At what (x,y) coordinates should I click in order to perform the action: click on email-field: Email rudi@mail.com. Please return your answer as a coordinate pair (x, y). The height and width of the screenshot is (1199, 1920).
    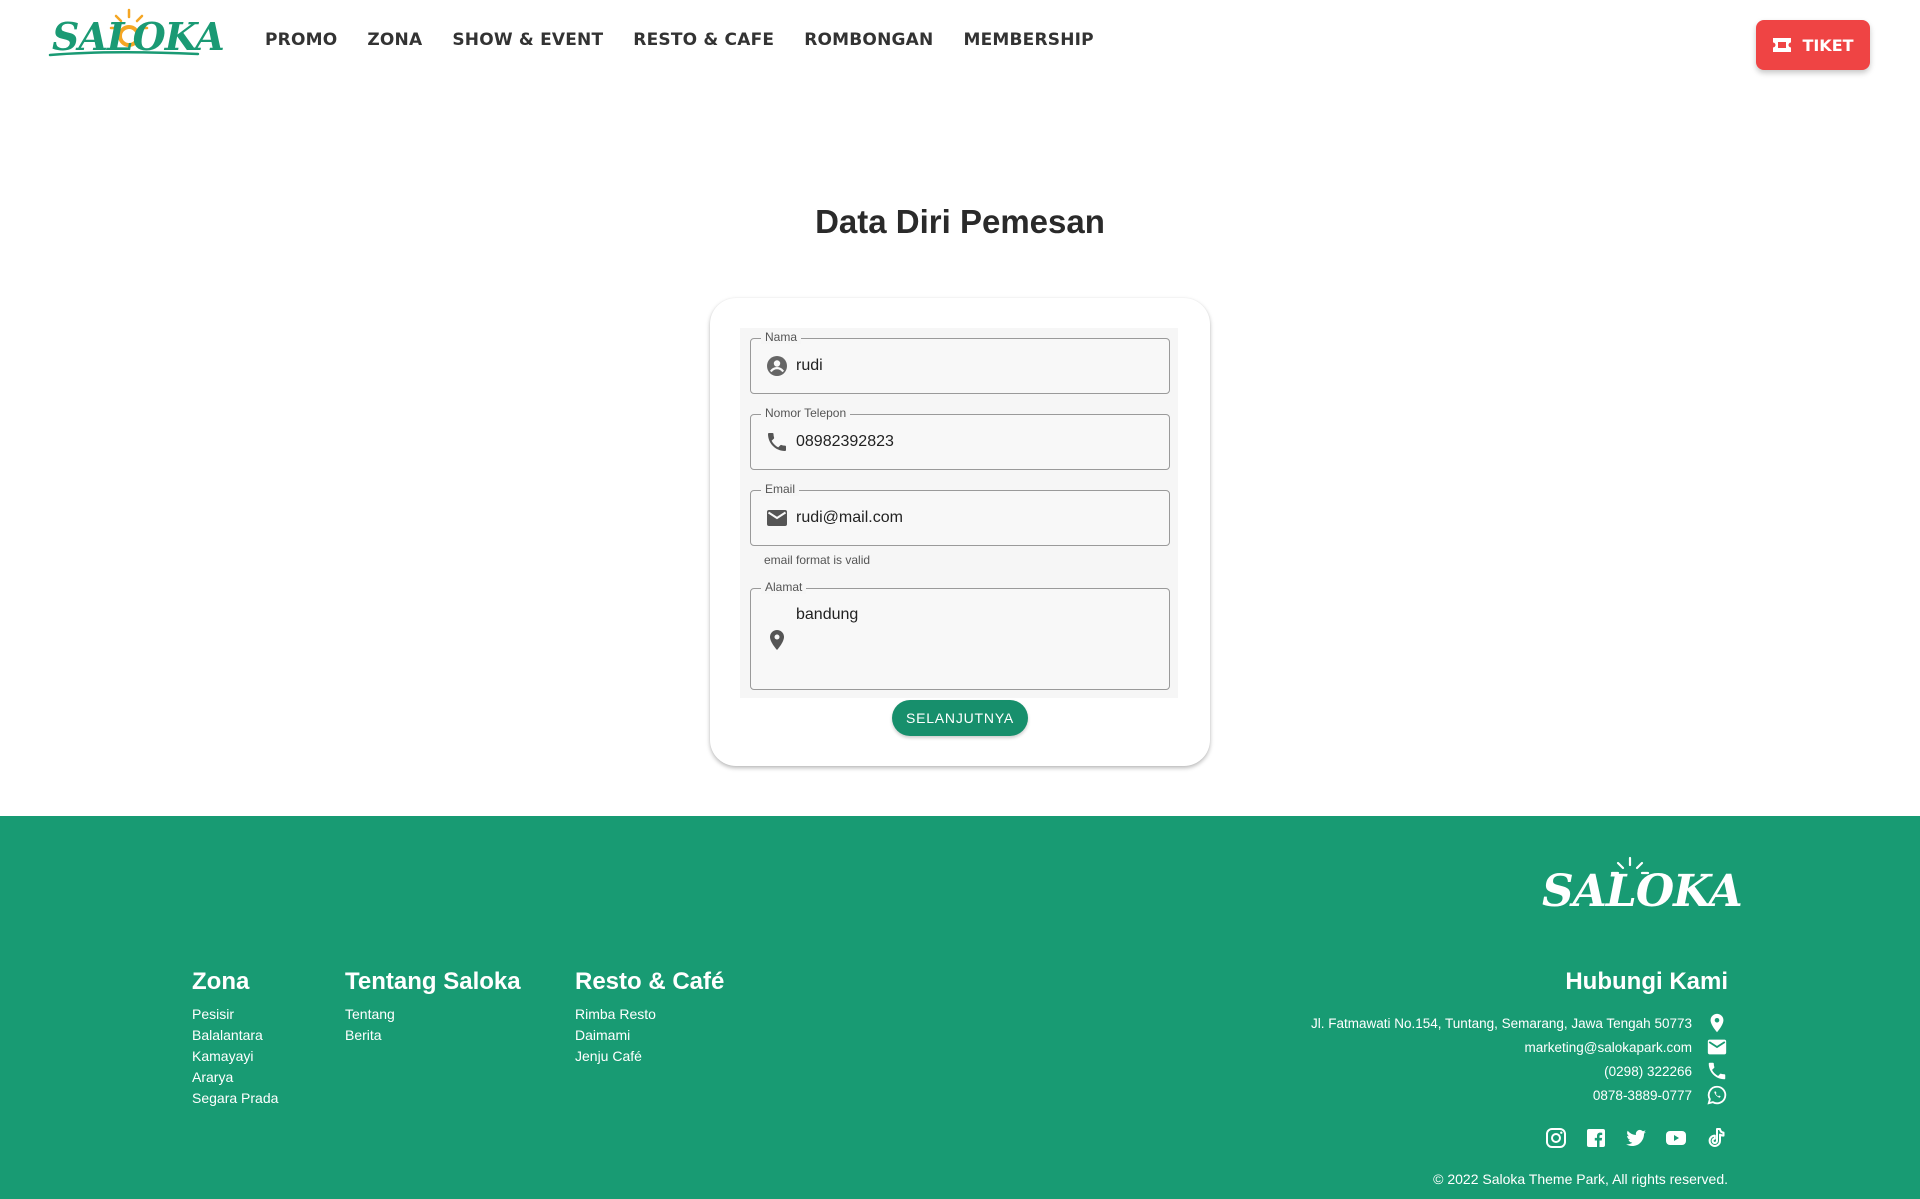
    Looking at the image, I should click on (960, 514).